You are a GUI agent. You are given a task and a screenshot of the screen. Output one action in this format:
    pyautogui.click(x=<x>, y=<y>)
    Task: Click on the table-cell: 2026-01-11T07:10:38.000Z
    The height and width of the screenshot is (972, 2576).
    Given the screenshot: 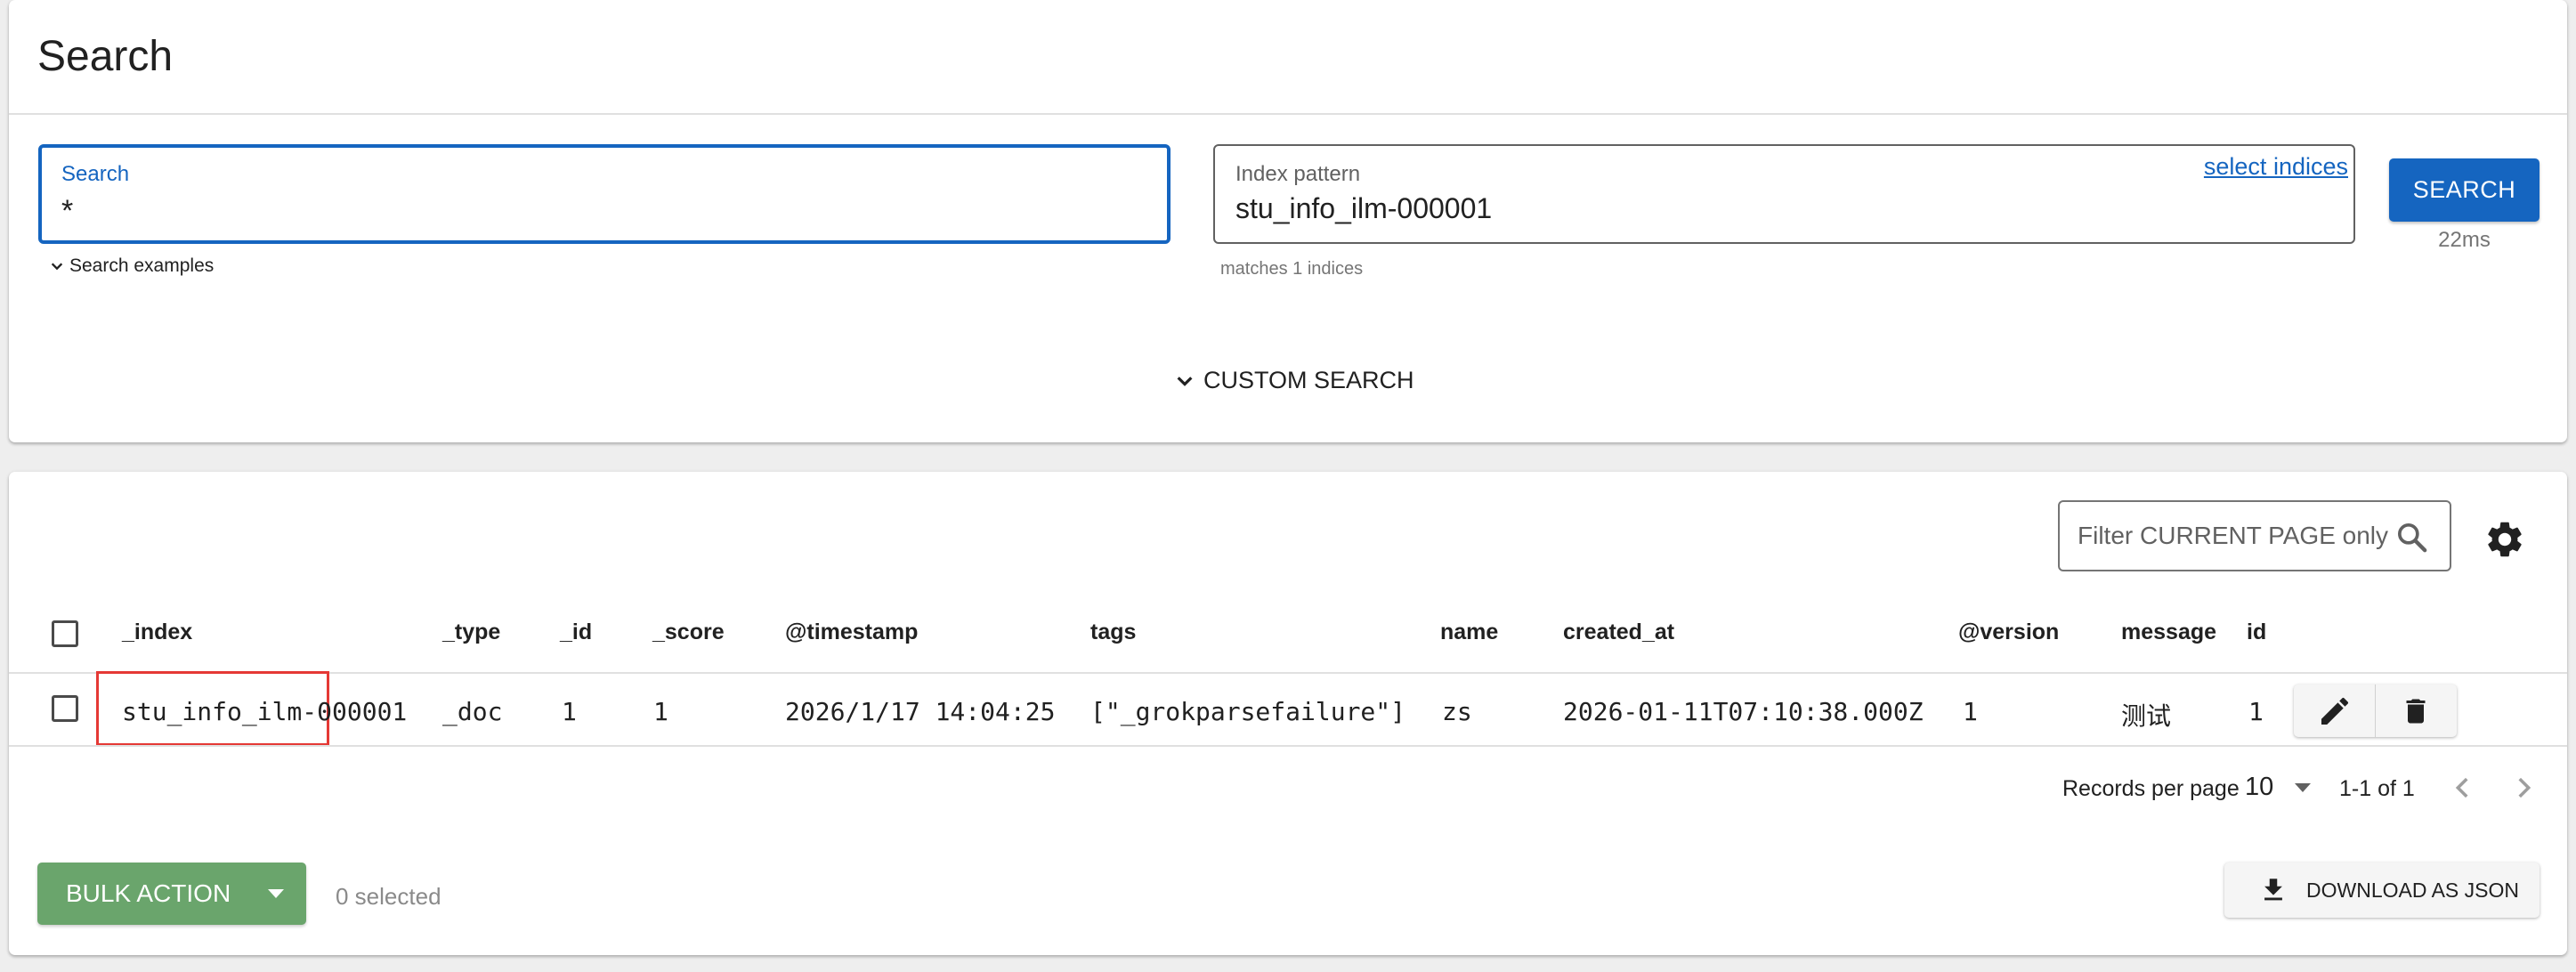 What is the action you would take?
    pyautogui.click(x=1744, y=711)
    